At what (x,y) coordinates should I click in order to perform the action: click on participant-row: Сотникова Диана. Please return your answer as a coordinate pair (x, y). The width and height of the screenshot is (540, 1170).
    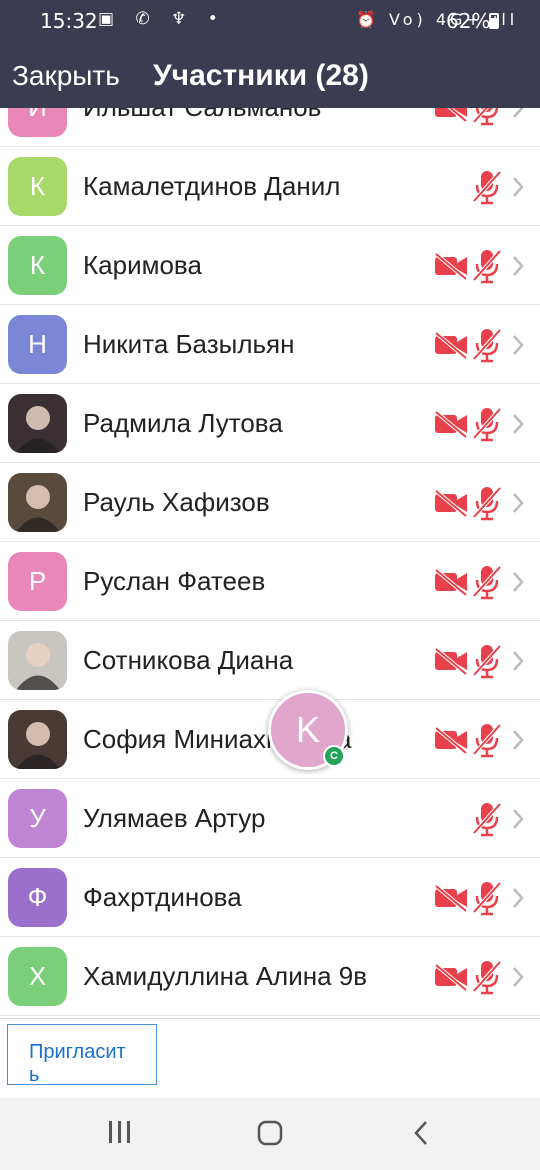
    Looking at the image, I should click on (270, 660).